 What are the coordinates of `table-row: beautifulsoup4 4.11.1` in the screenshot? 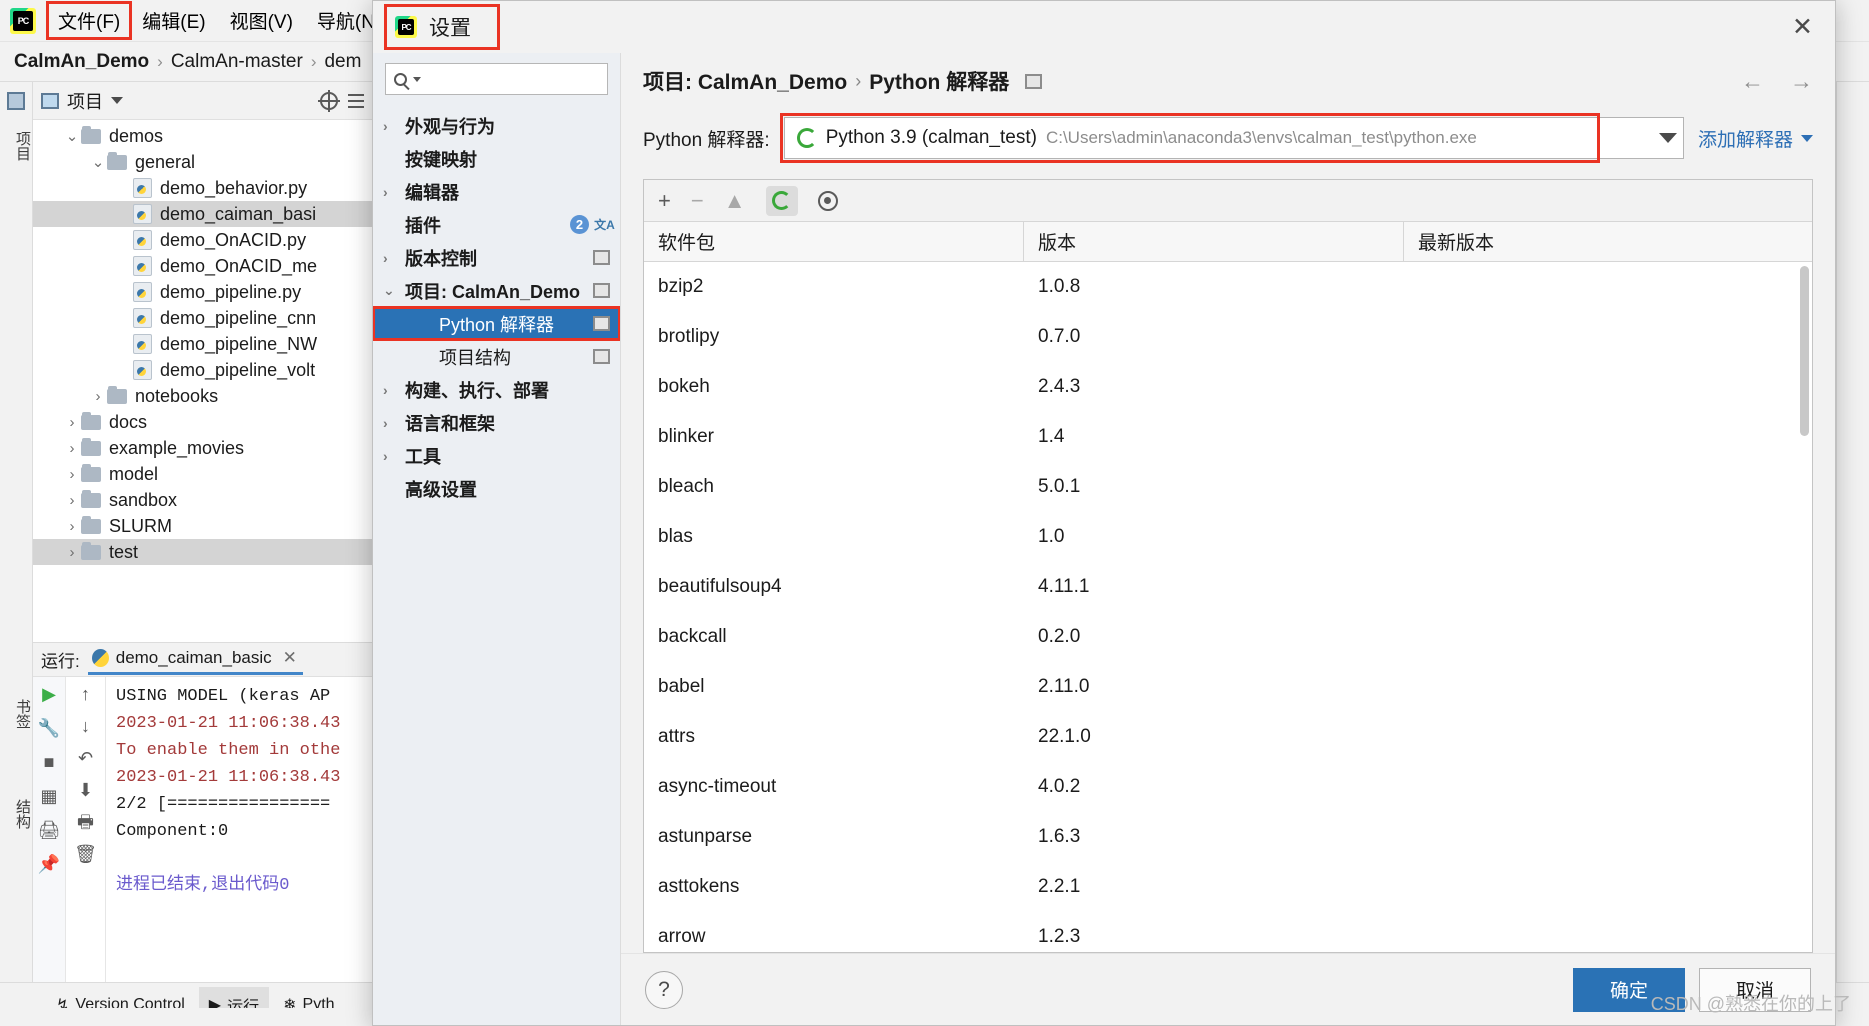 It's located at (1228, 587).